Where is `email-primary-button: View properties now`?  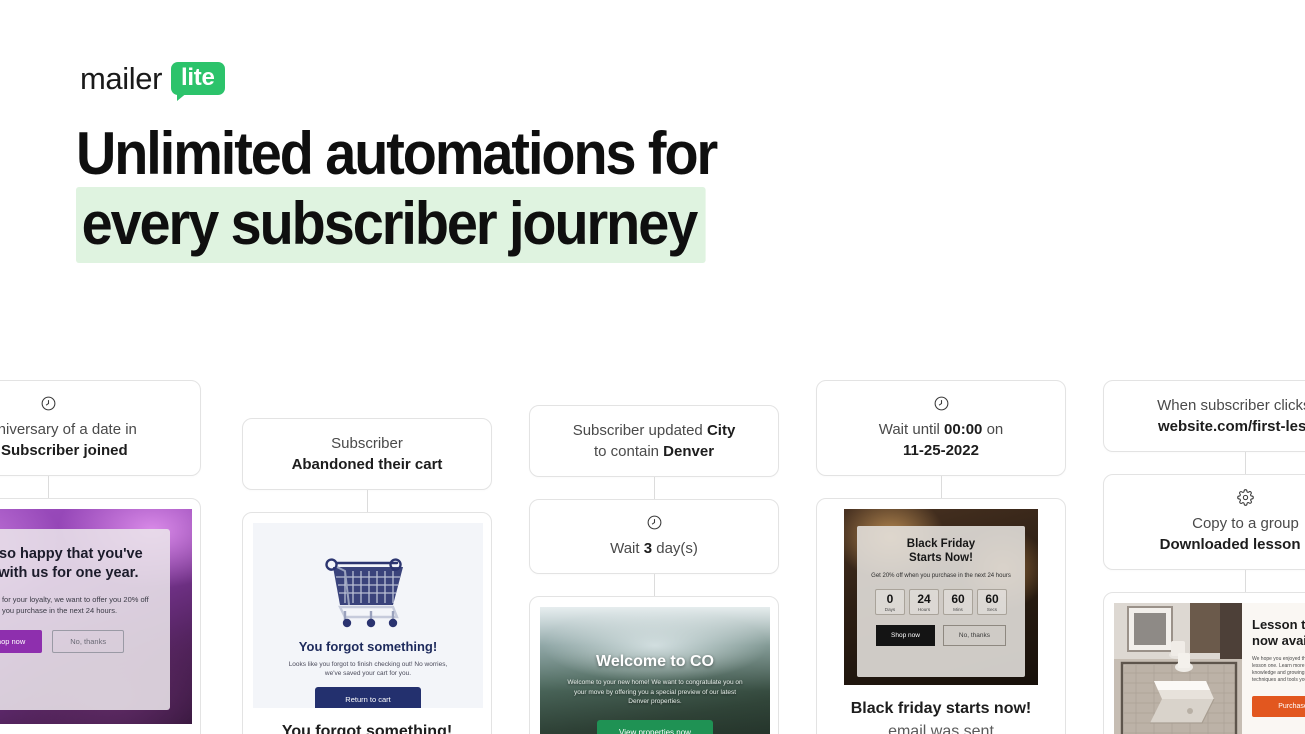 email-primary-button: View properties now is located at coordinates (655, 726).